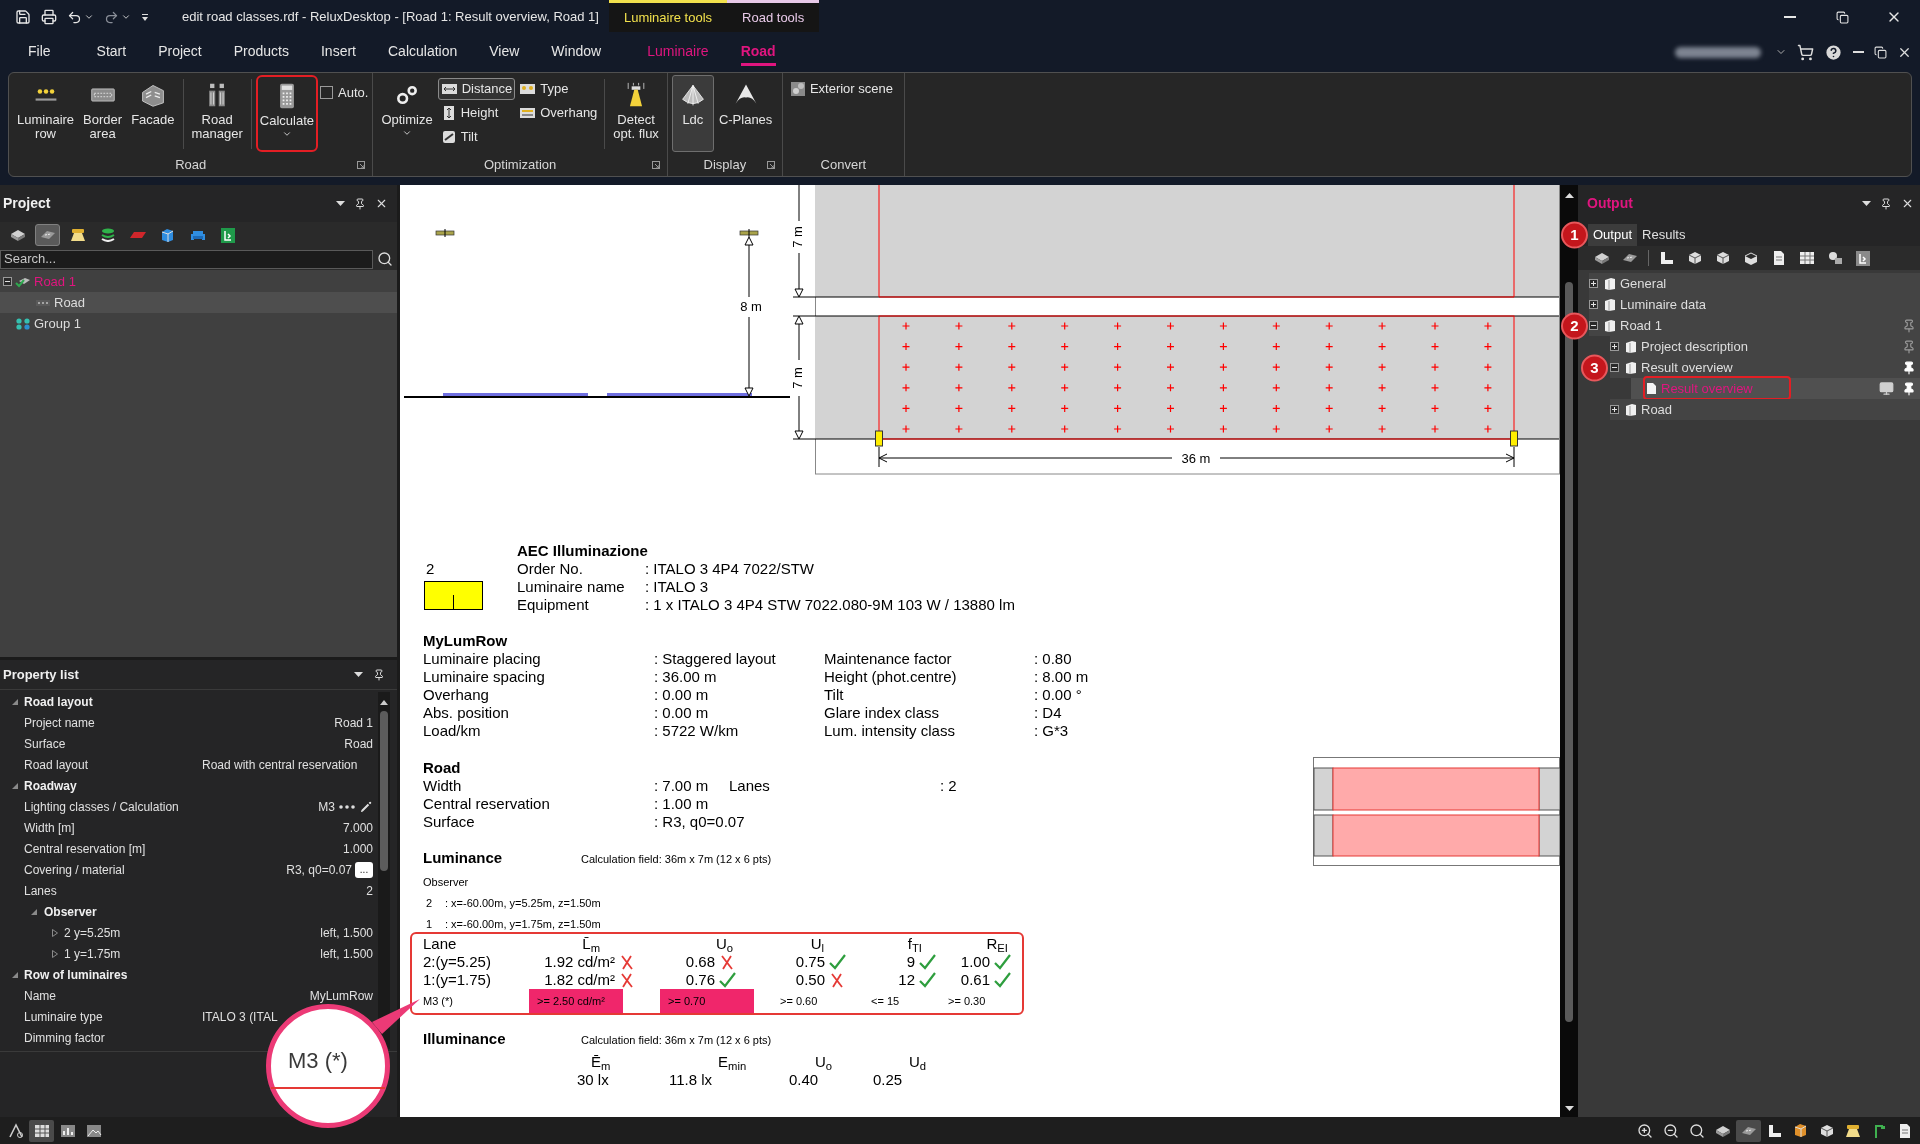 The height and width of the screenshot is (1144, 1920). Describe the element at coordinates (39, 52) in the screenshot. I see `menu-tab: File` at that location.